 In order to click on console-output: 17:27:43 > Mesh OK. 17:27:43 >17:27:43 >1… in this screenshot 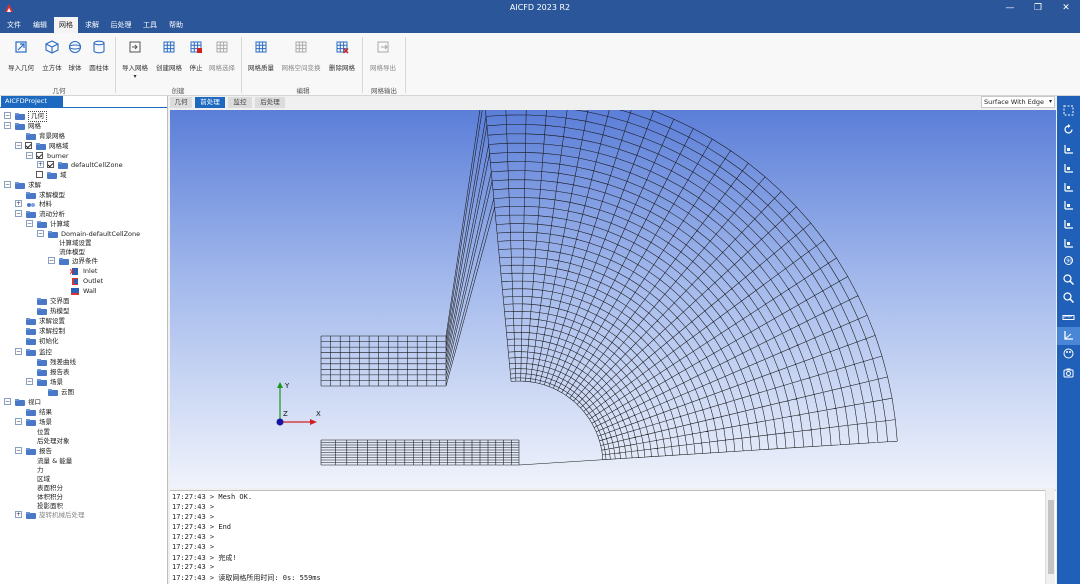, I will do `click(613, 537)`.